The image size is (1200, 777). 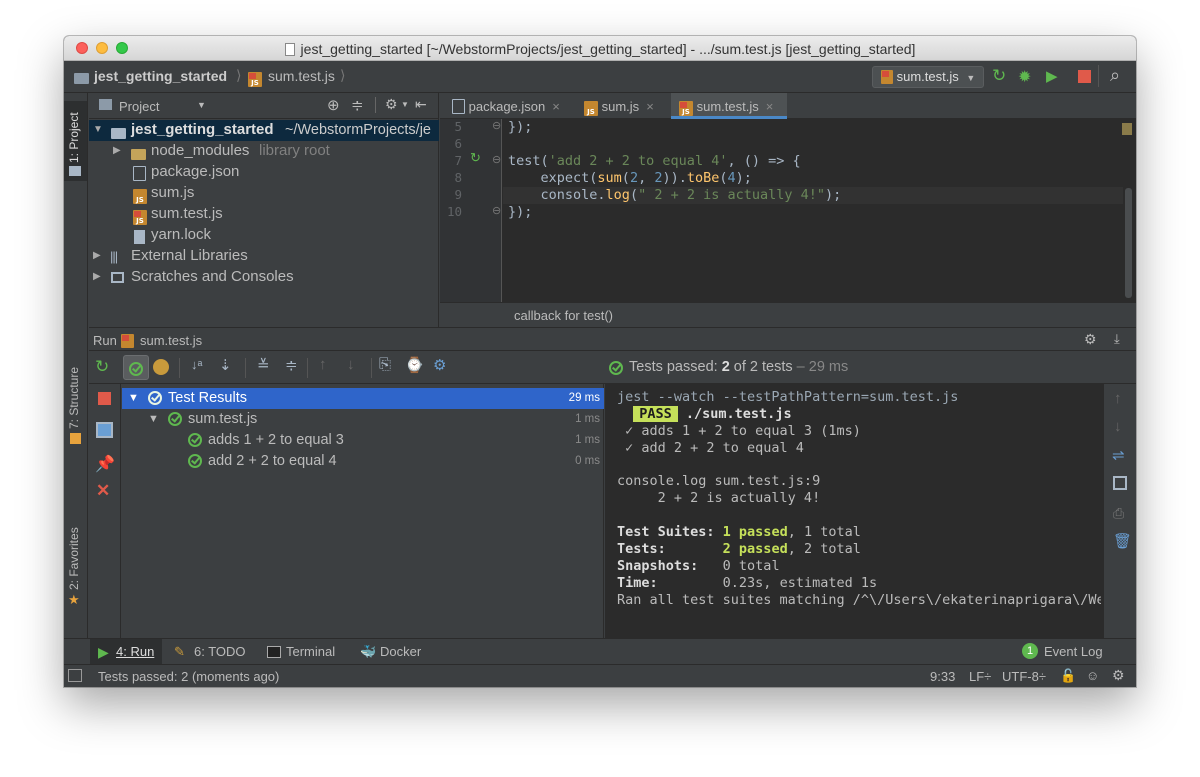 What do you see at coordinates (414, 365) in the screenshot?
I see `history-icon: ⌚` at bounding box center [414, 365].